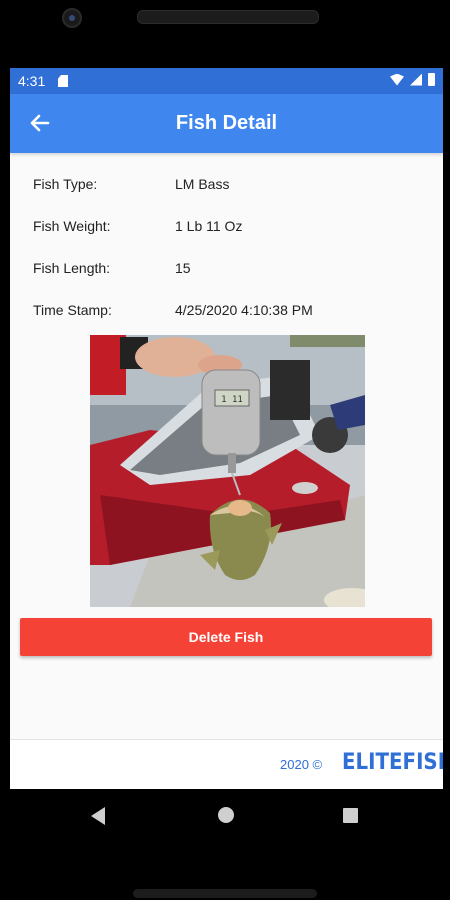 The image size is (450, 900). Describe the element at coordinates (225, 893) in the screenshot. I see `device-bottom-bezel` at that location.